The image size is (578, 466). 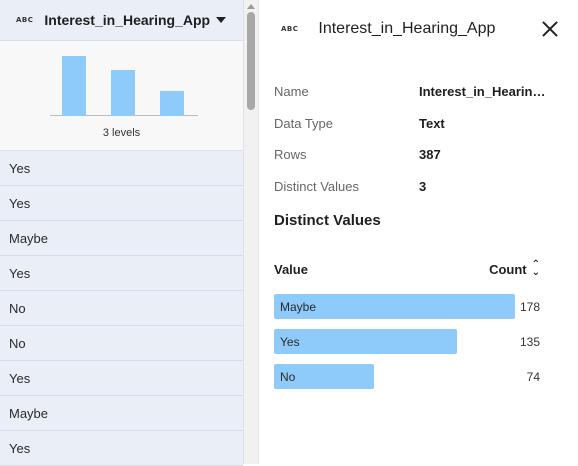 What do you see at coordinates (251, 232) in the screenshot?
I see `vertical-scrollbar` at bounding box center [251, 232].